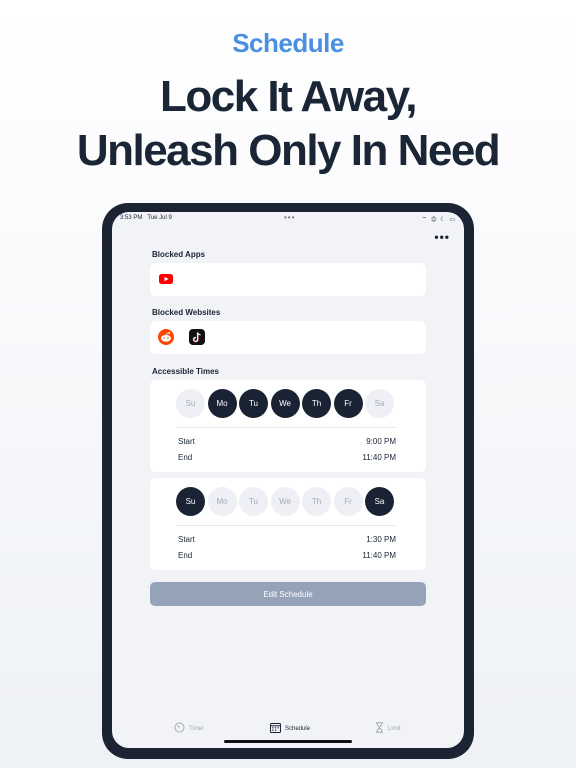  Describe the element at coordinates (186, 371) in the screenshot. I see `accessible-times-label: Accessible Times` at that location.